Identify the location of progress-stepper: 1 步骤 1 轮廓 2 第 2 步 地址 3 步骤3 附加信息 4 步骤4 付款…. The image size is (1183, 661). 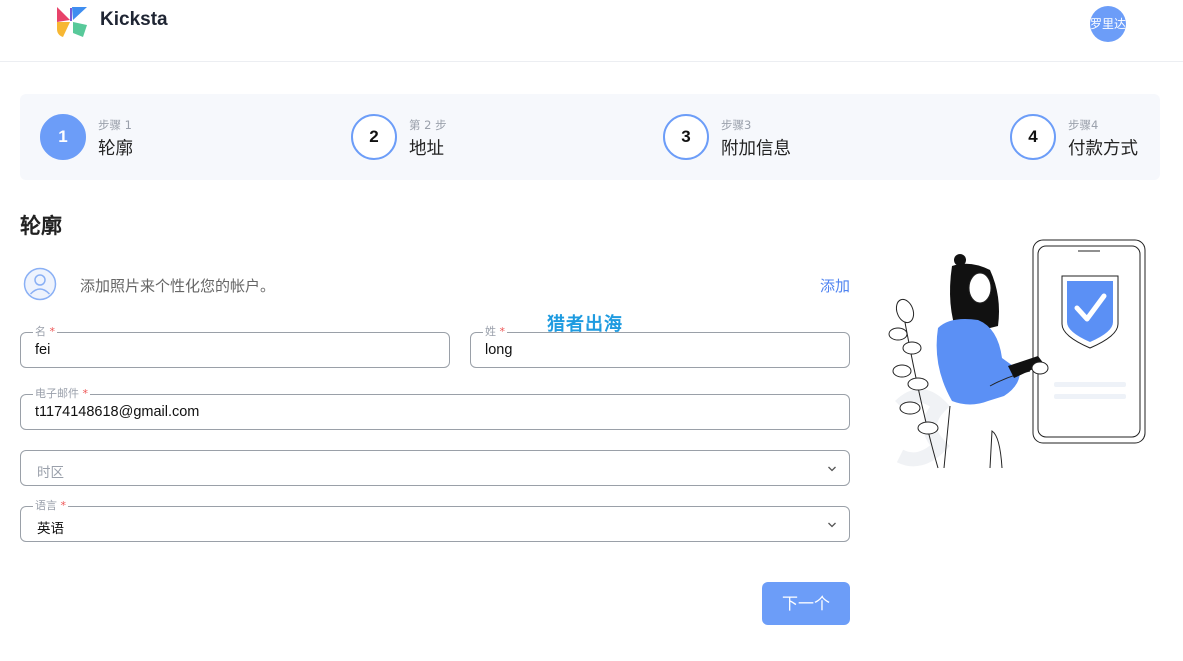
(590, 137).